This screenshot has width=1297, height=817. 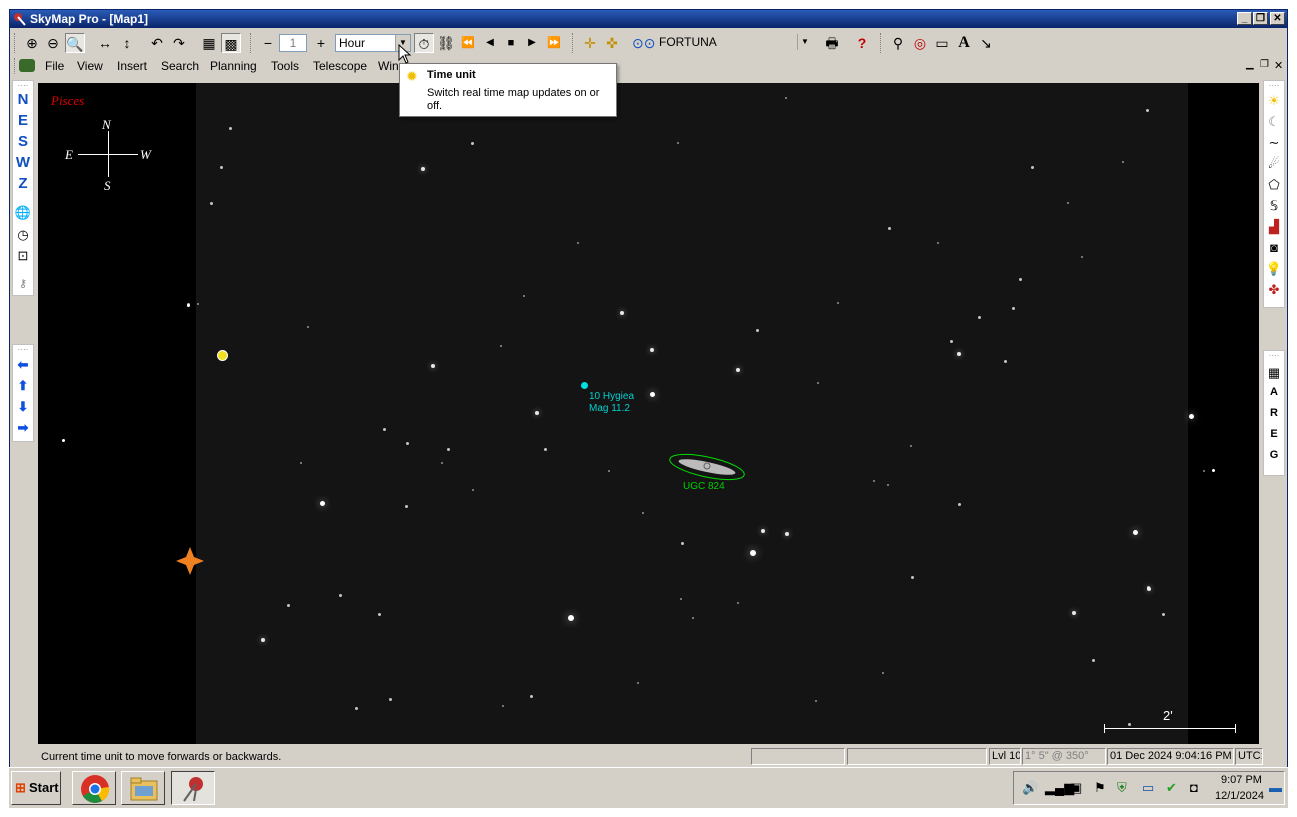 What do you see at coordinates (143, 788) in the screenshot?
I see `taskbar-explorer-button` at bounding box center [143, 788].